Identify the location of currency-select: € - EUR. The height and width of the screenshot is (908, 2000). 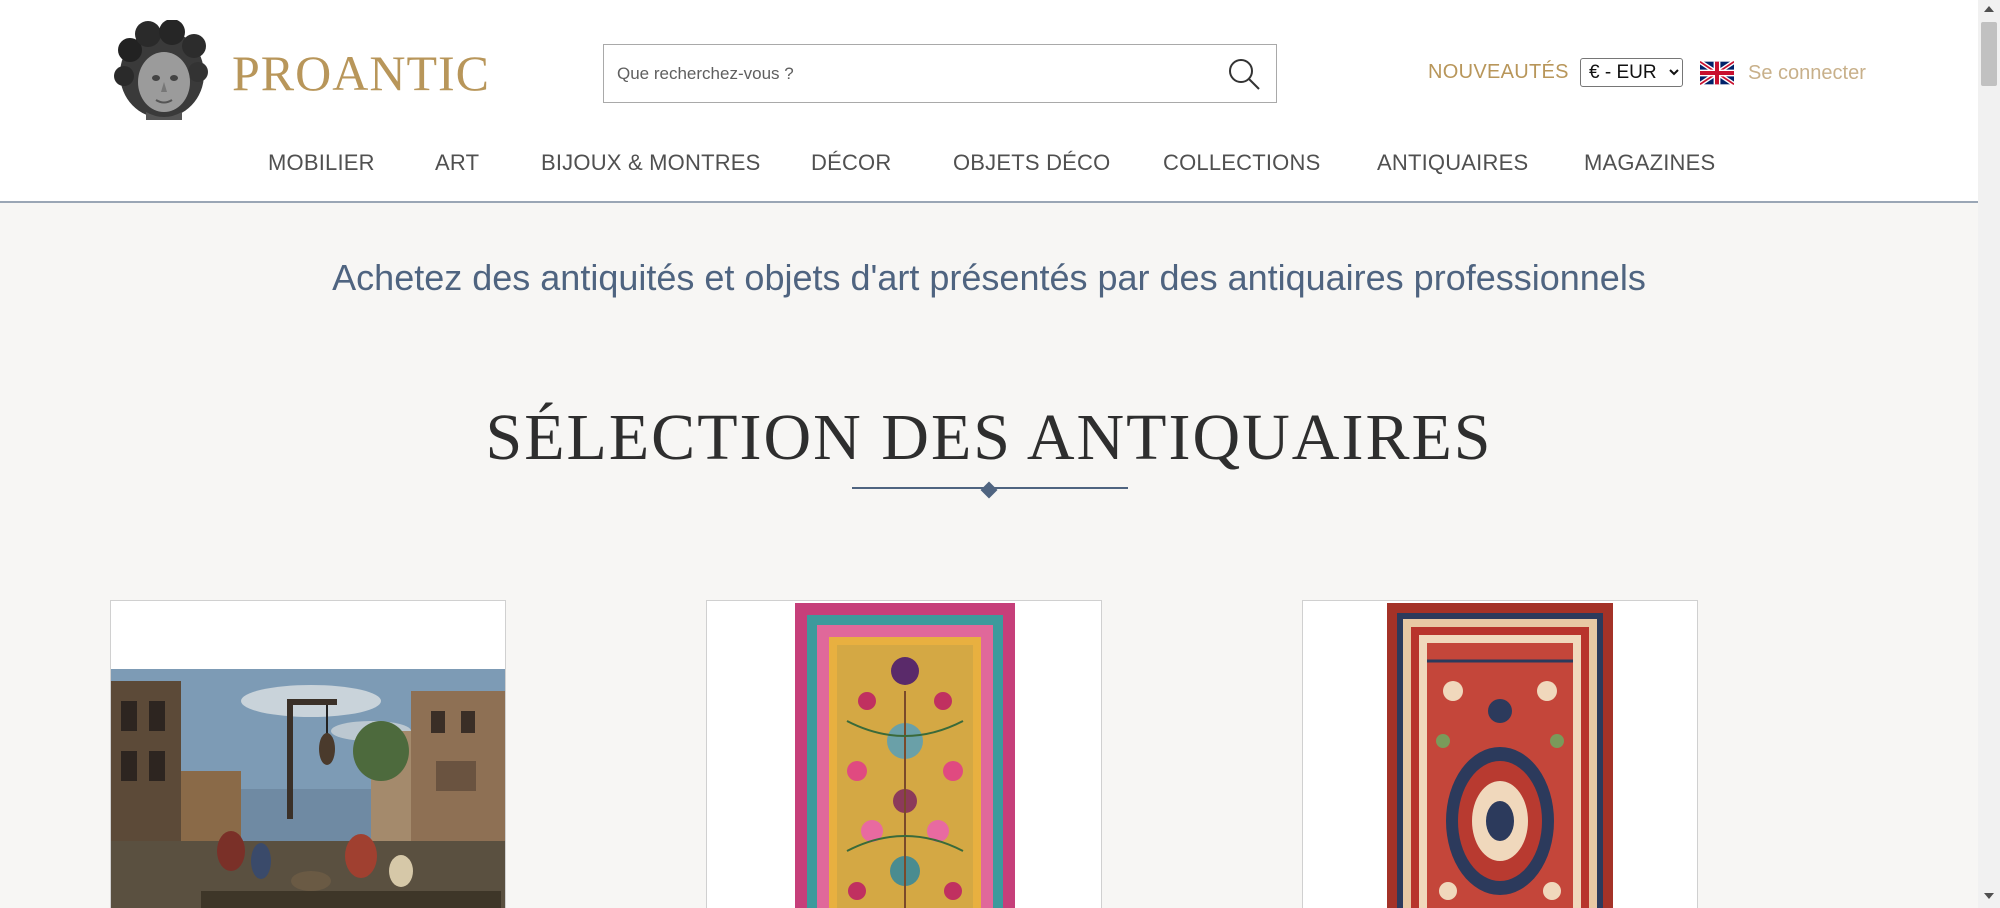
(1631, 72).